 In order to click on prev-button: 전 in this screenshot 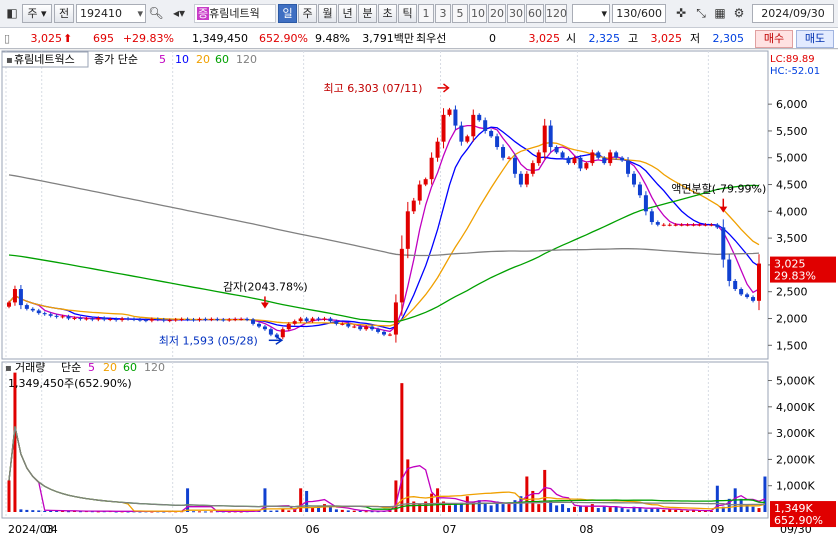, I will do `click(64, 13)`.